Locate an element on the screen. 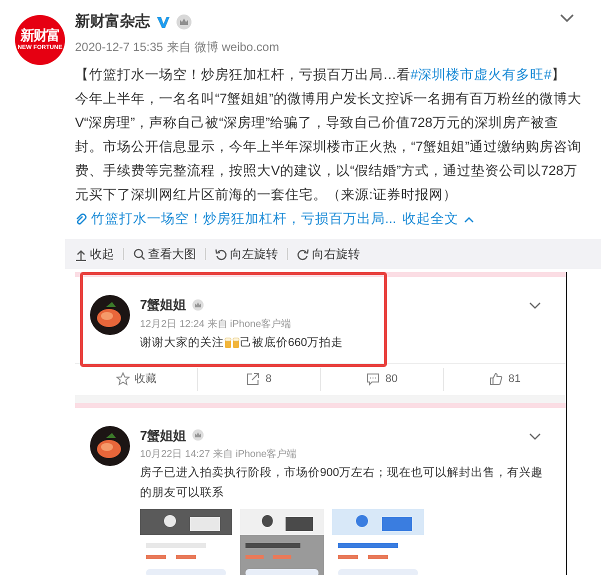 This screenshot has height=575, width=601. beer-mugs-icon is located at coordinates (232, 343).